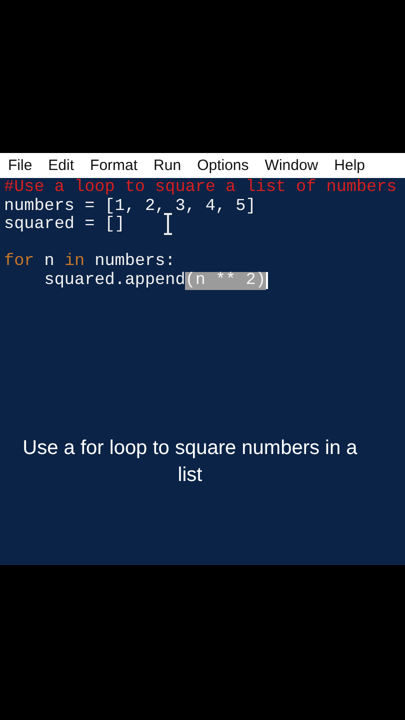 This screenshot has height=720, width=405. I want to click on menu-item: Options, so click(223, 165).